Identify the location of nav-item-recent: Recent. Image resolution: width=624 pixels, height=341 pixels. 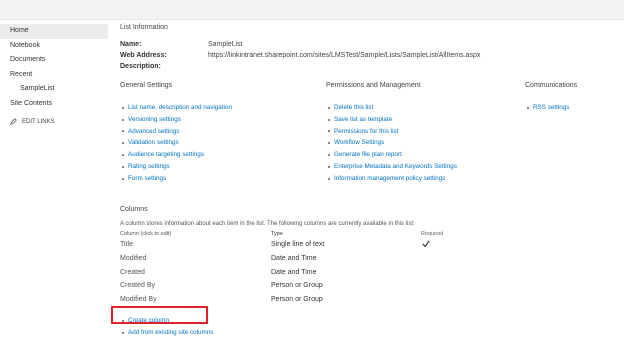
(54, 75).